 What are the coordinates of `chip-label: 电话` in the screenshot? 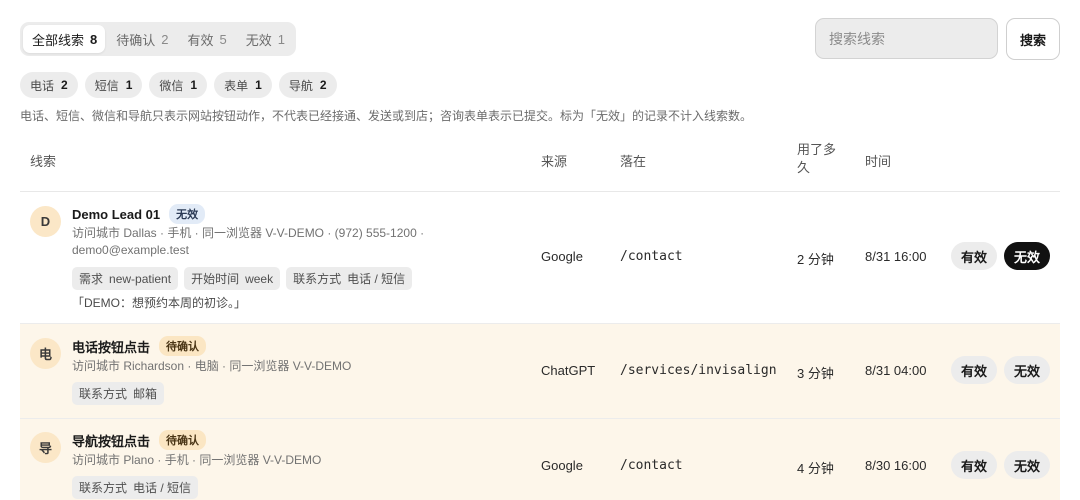 It's located at (42, 85).